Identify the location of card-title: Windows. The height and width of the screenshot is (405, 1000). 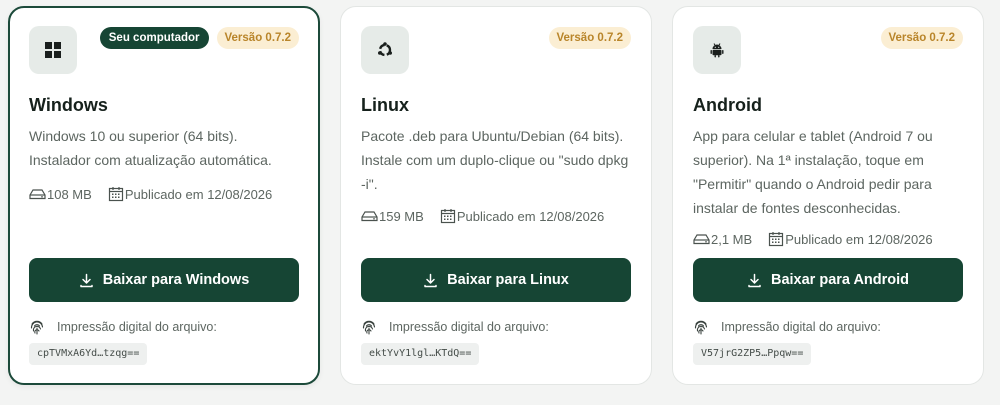
(68, 105).